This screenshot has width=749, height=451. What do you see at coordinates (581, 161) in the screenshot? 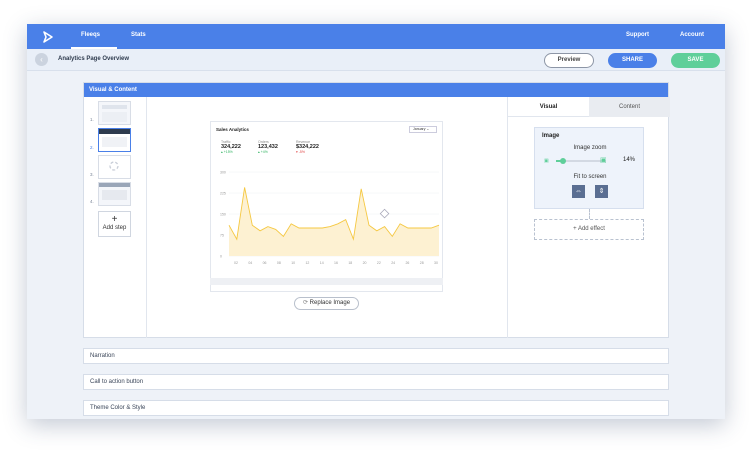
I see `zoom-slider` at bounding box center [581, 161].